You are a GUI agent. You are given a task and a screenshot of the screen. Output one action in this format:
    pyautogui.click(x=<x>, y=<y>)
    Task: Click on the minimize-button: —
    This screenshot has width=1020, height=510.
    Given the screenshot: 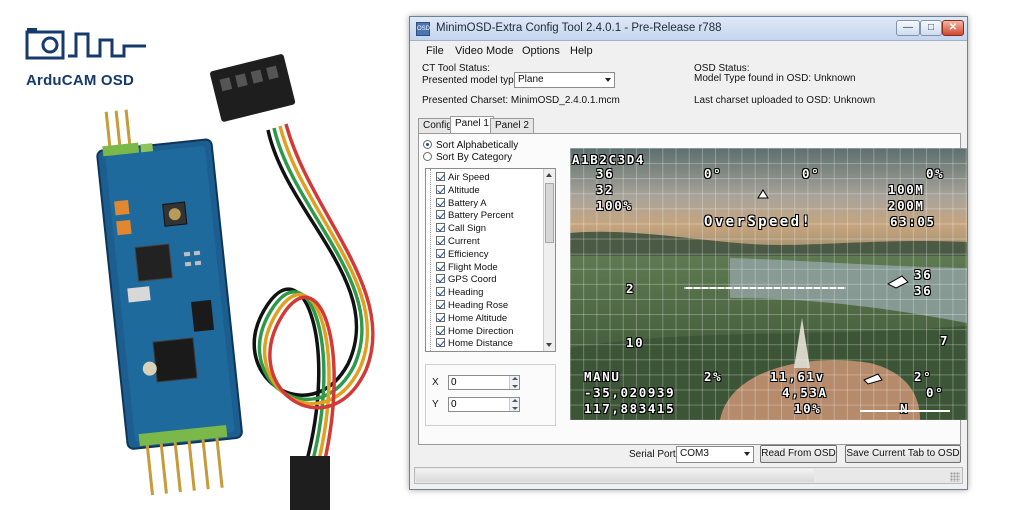 What is the action you would take?
    pyautogui.click(x=908, y=28)
    